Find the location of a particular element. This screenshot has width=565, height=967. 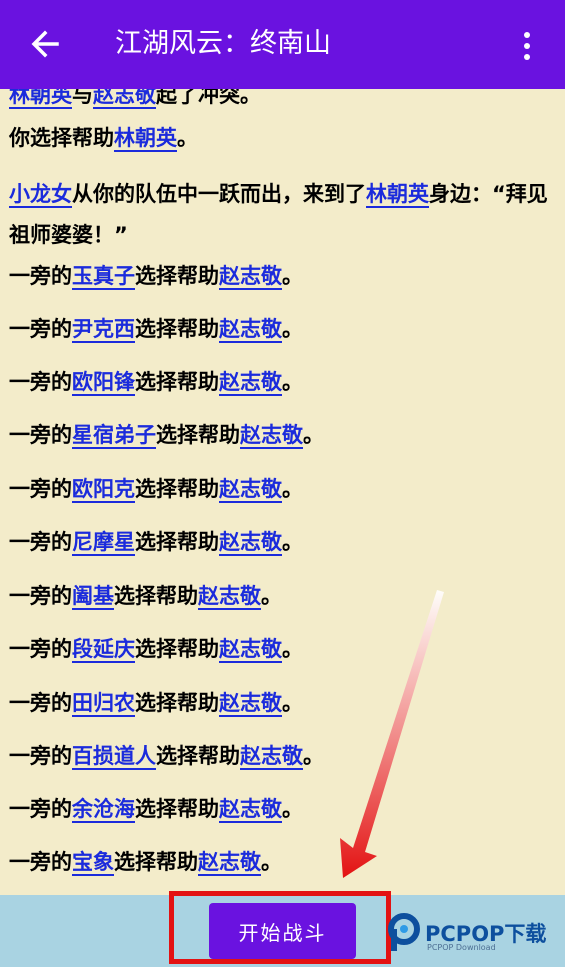

story-line: 一旁的尼摩星选择帮助赵志敬。 is located at coordinates (281, 542).